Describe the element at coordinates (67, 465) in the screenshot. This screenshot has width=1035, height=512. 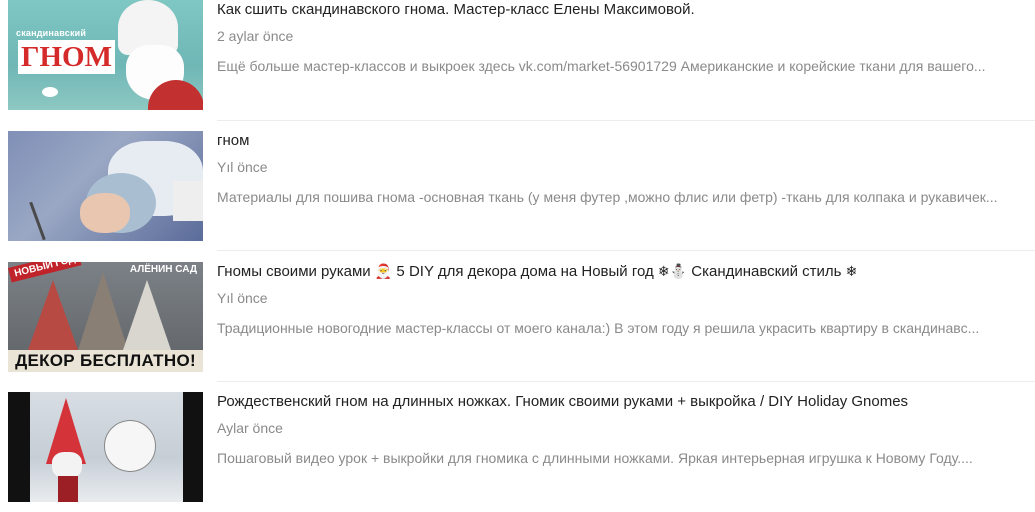
I see `gnome-beard-image` at that location.